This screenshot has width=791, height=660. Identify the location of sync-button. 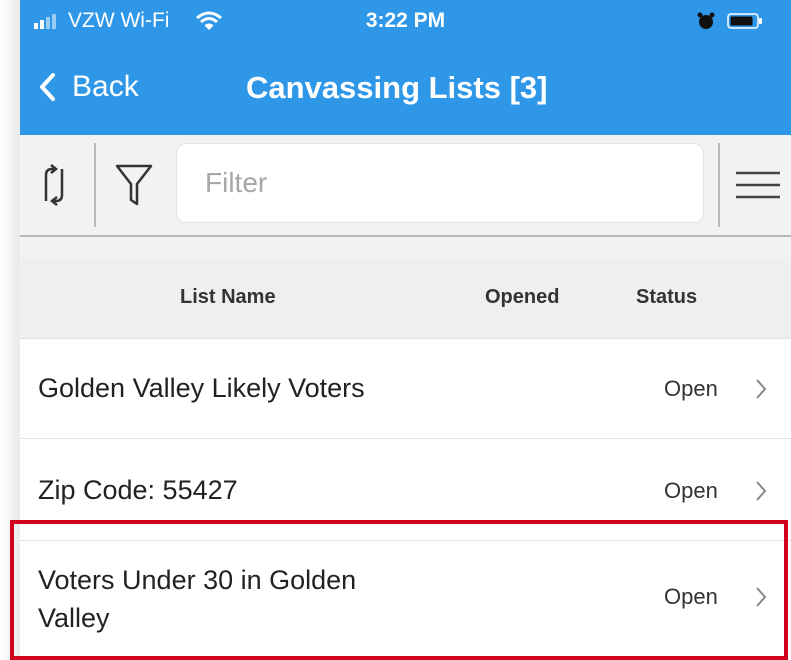
(54, 185).